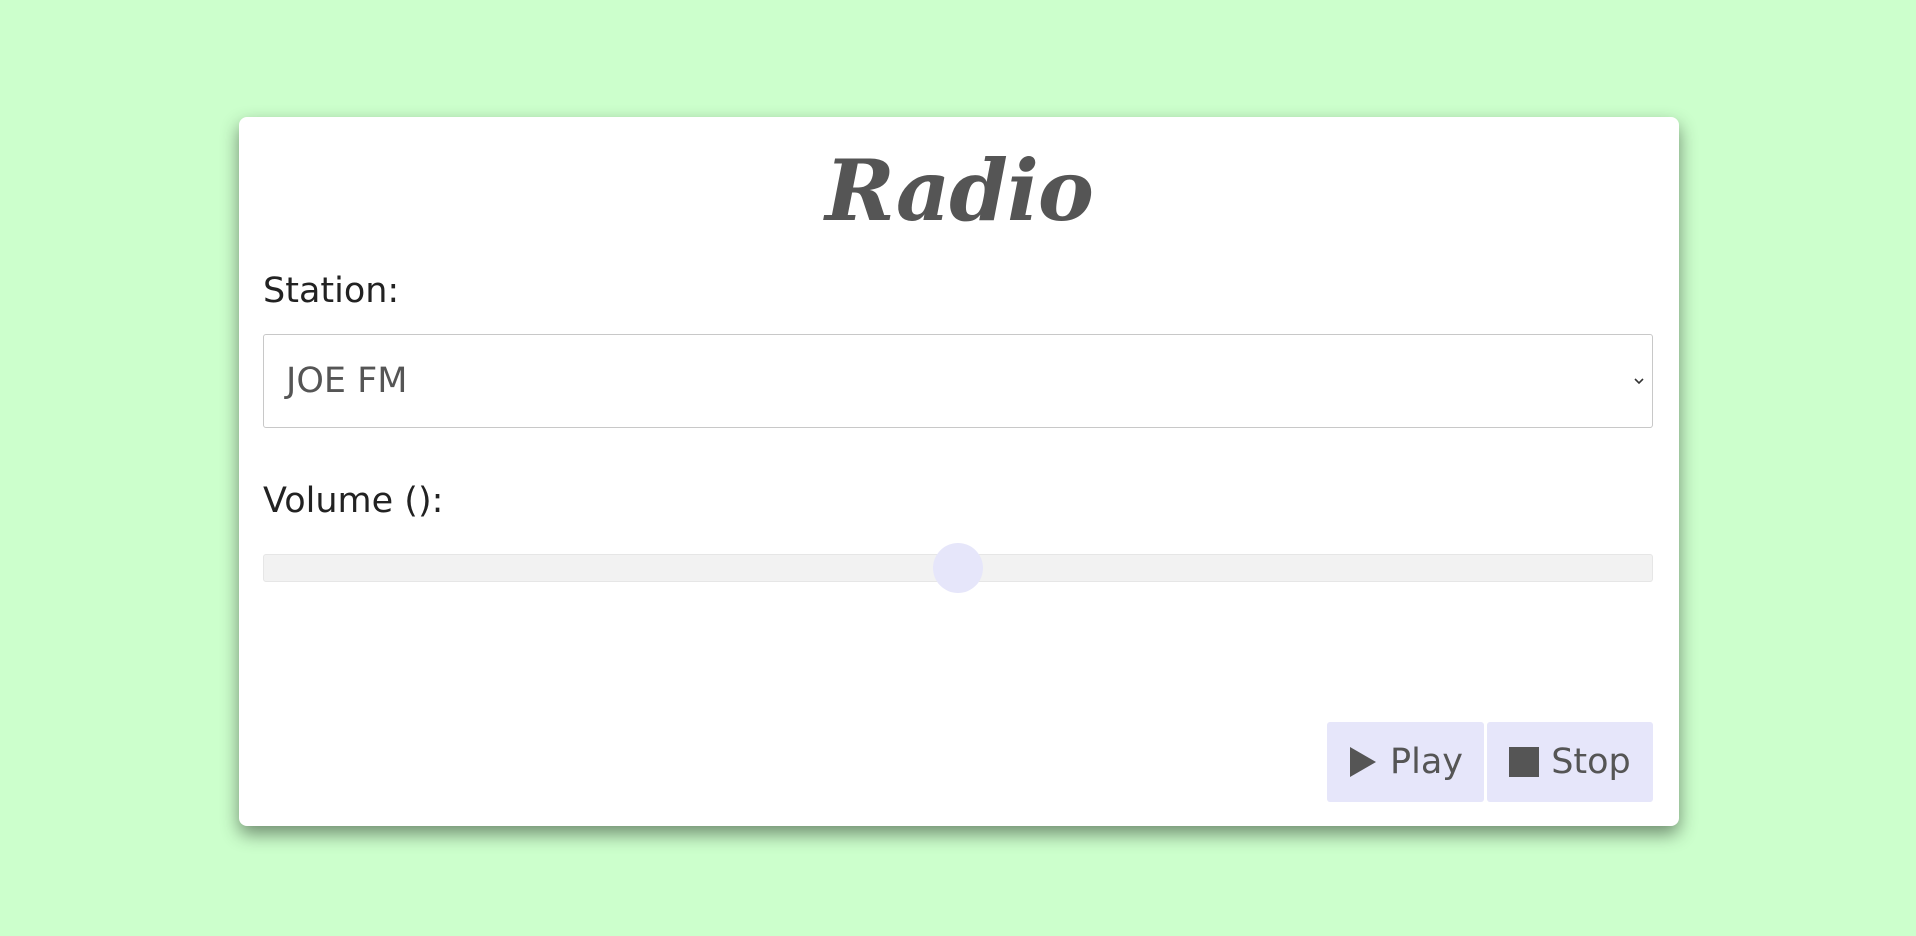 This screenshot has width=1916, height=936. Describe the element at coordinates (331, 291) in the screenshot. I see `station-label: Station:` at that location.